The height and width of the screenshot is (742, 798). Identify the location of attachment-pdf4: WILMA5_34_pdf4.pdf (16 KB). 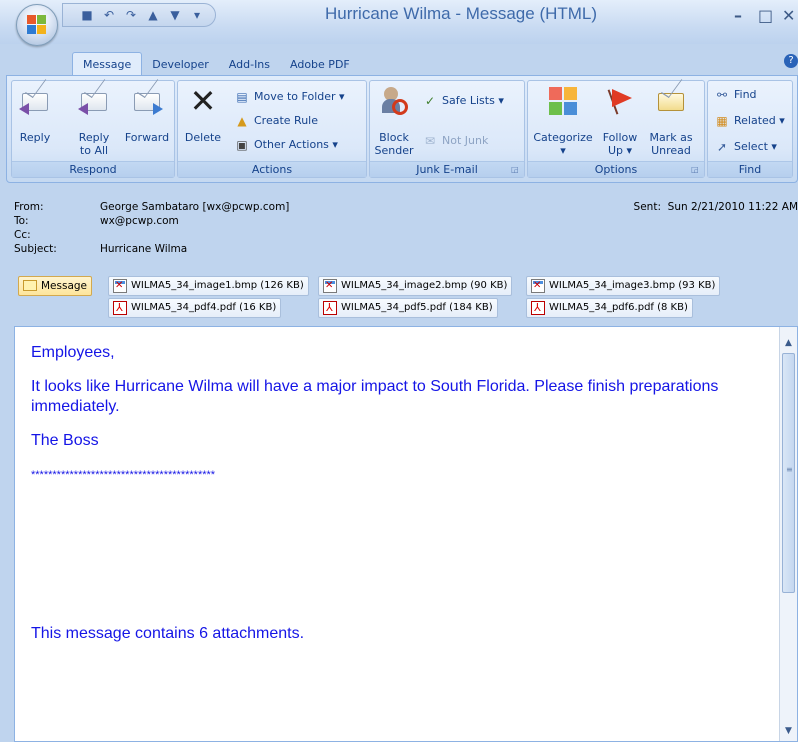
(195, 308).